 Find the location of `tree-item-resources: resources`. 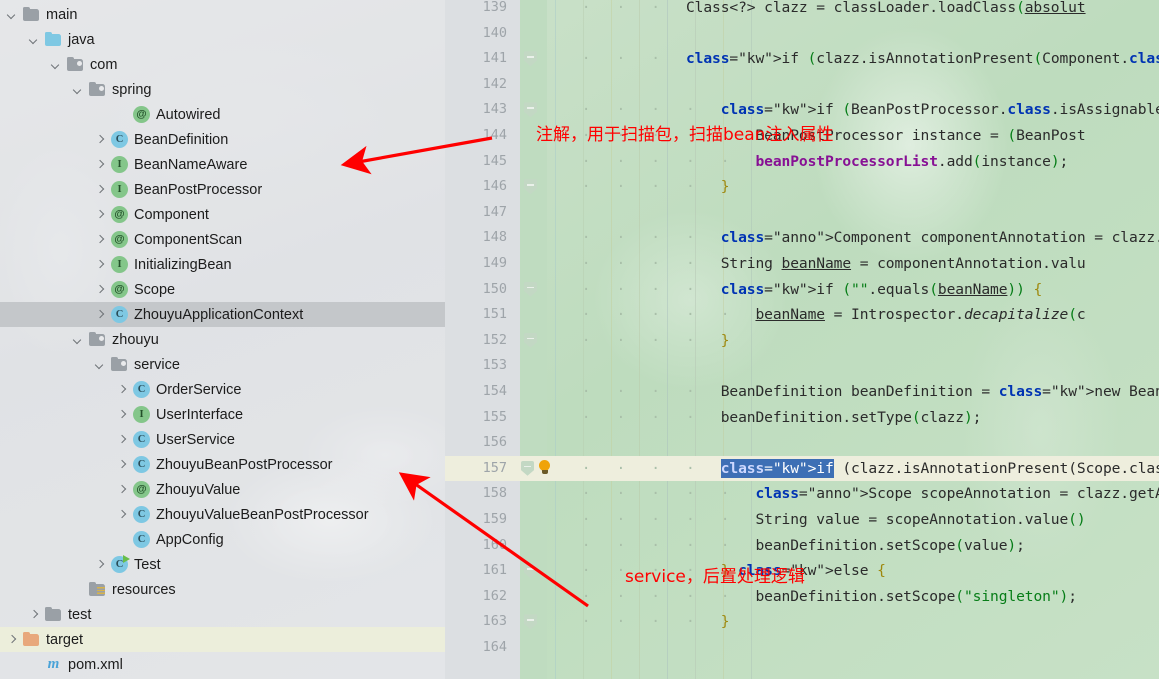

tree-item-resources: resources is located at coordinates (222, 589).